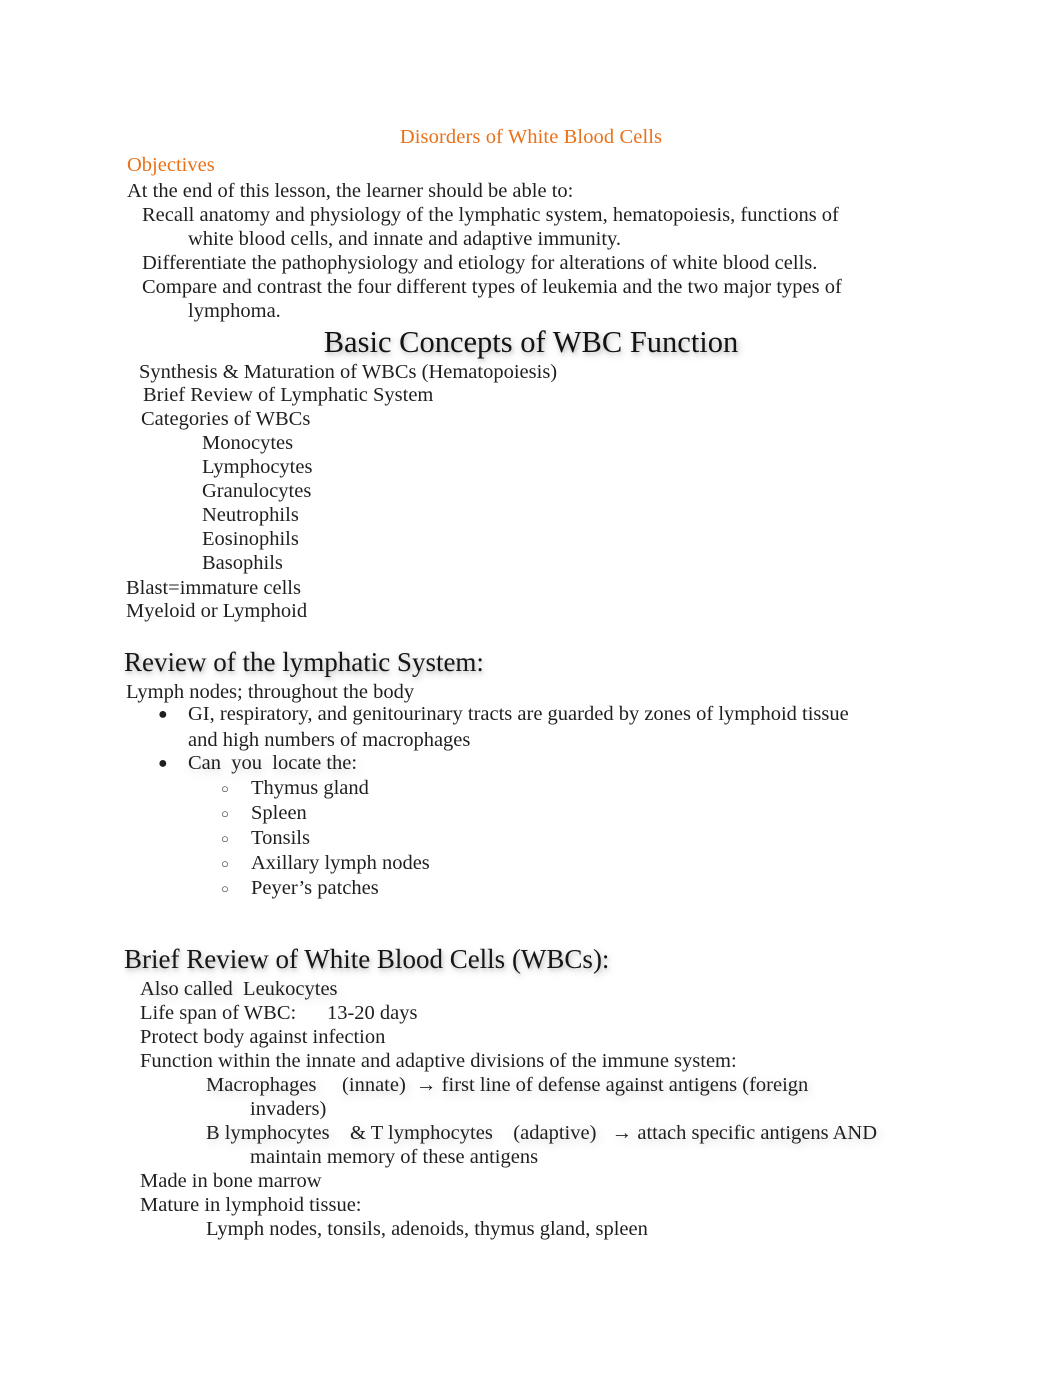 The image size is (1062, 1377). I want to click on immune-detail-lymphocytes-line-2: maintain memory of these antigens, so click(394, 1157).